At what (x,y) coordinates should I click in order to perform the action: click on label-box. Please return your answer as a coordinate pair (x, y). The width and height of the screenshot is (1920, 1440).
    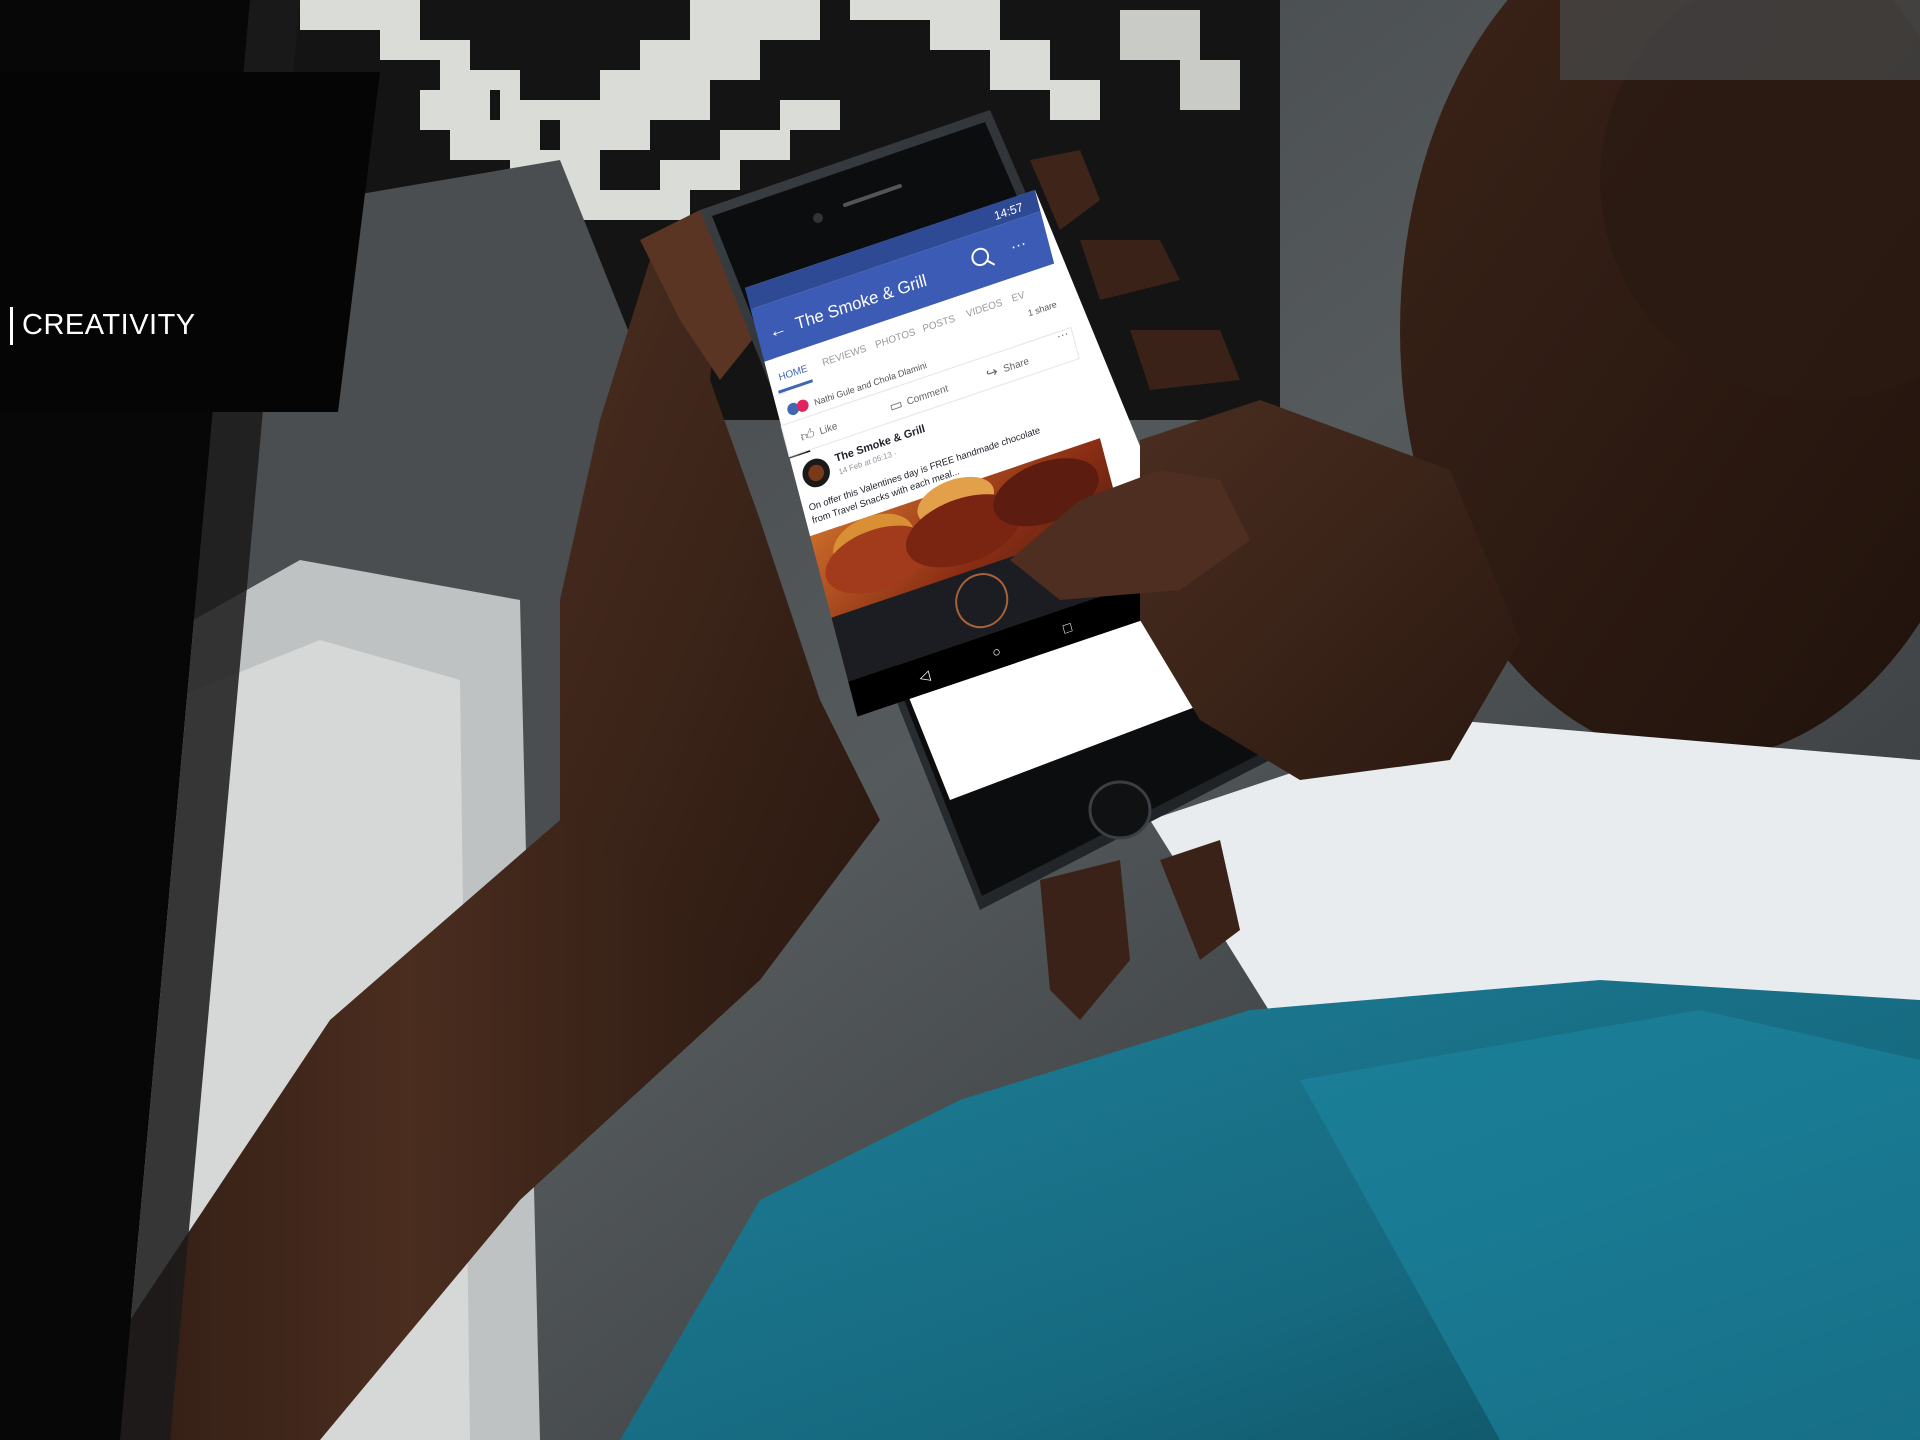
    Looking at the image, I should click on (190, 242).